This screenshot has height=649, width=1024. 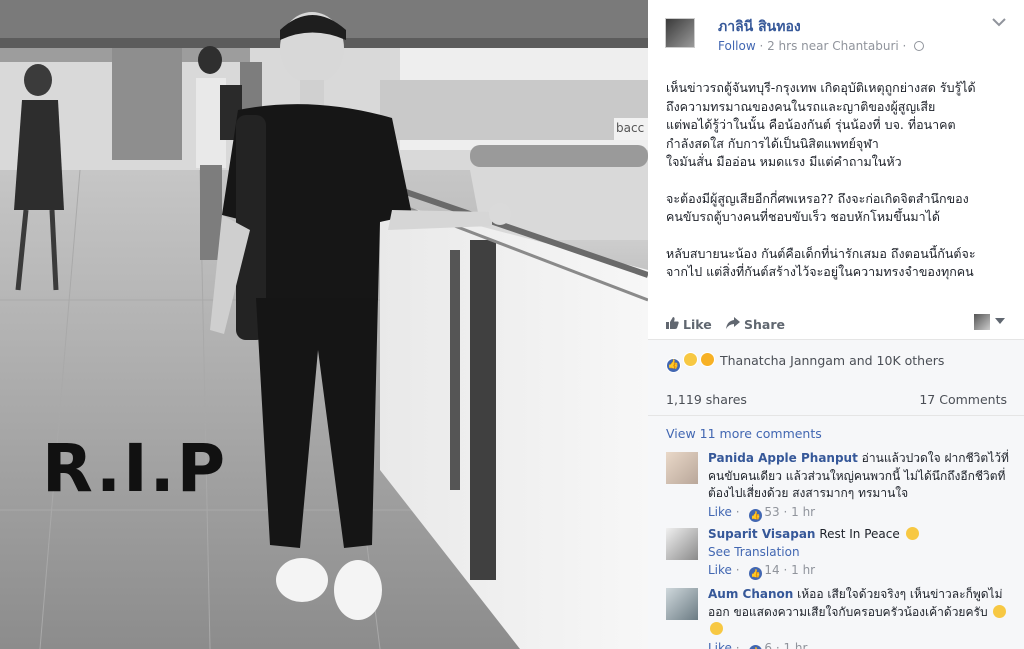 What do you see at coordinates (772, 143) in the screenshot?
I see `post-line: กำลังสดใส กับการได้เป็นนิสิตแพทย์จุฬา` at bounding box center [772, 143].